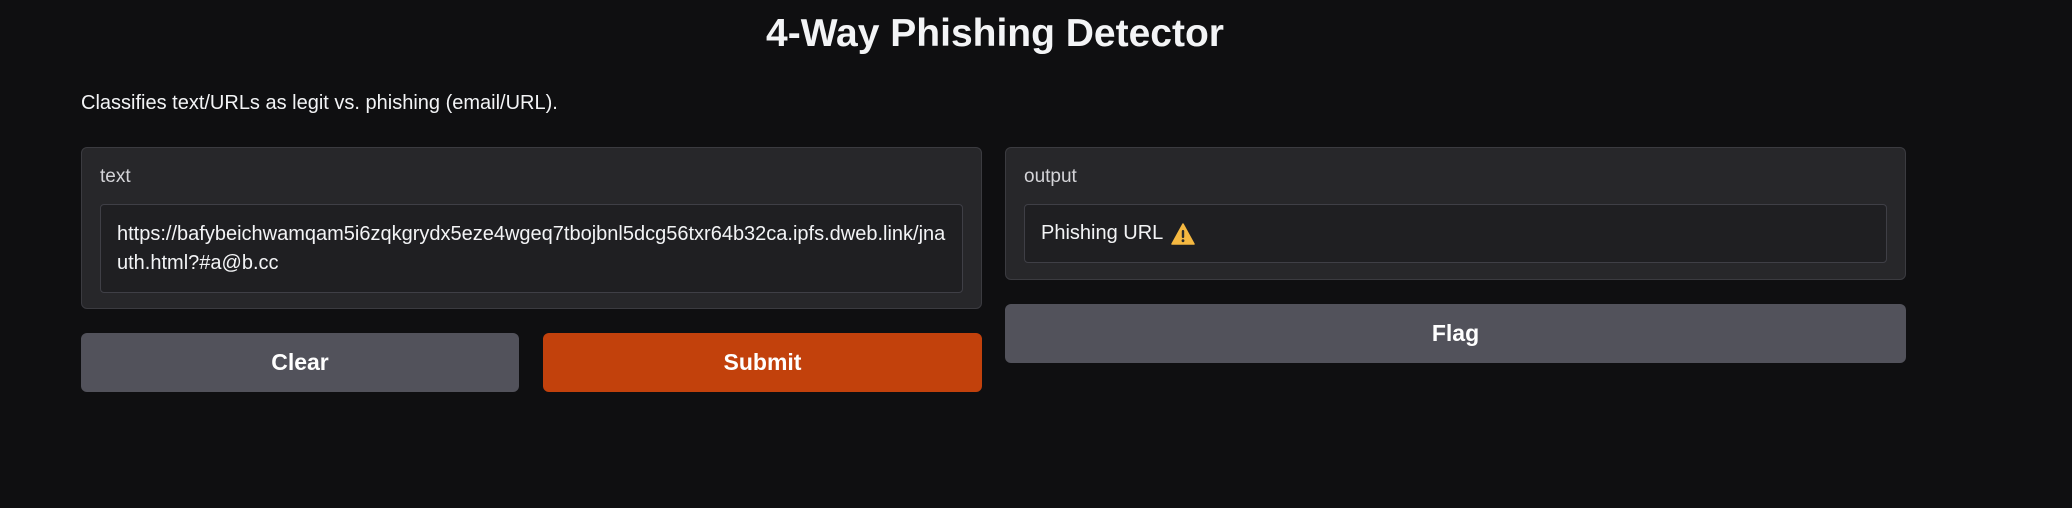  Describe the element at coordinates (1183, 233) in the screenshot. I see `warning-icon` at that location.